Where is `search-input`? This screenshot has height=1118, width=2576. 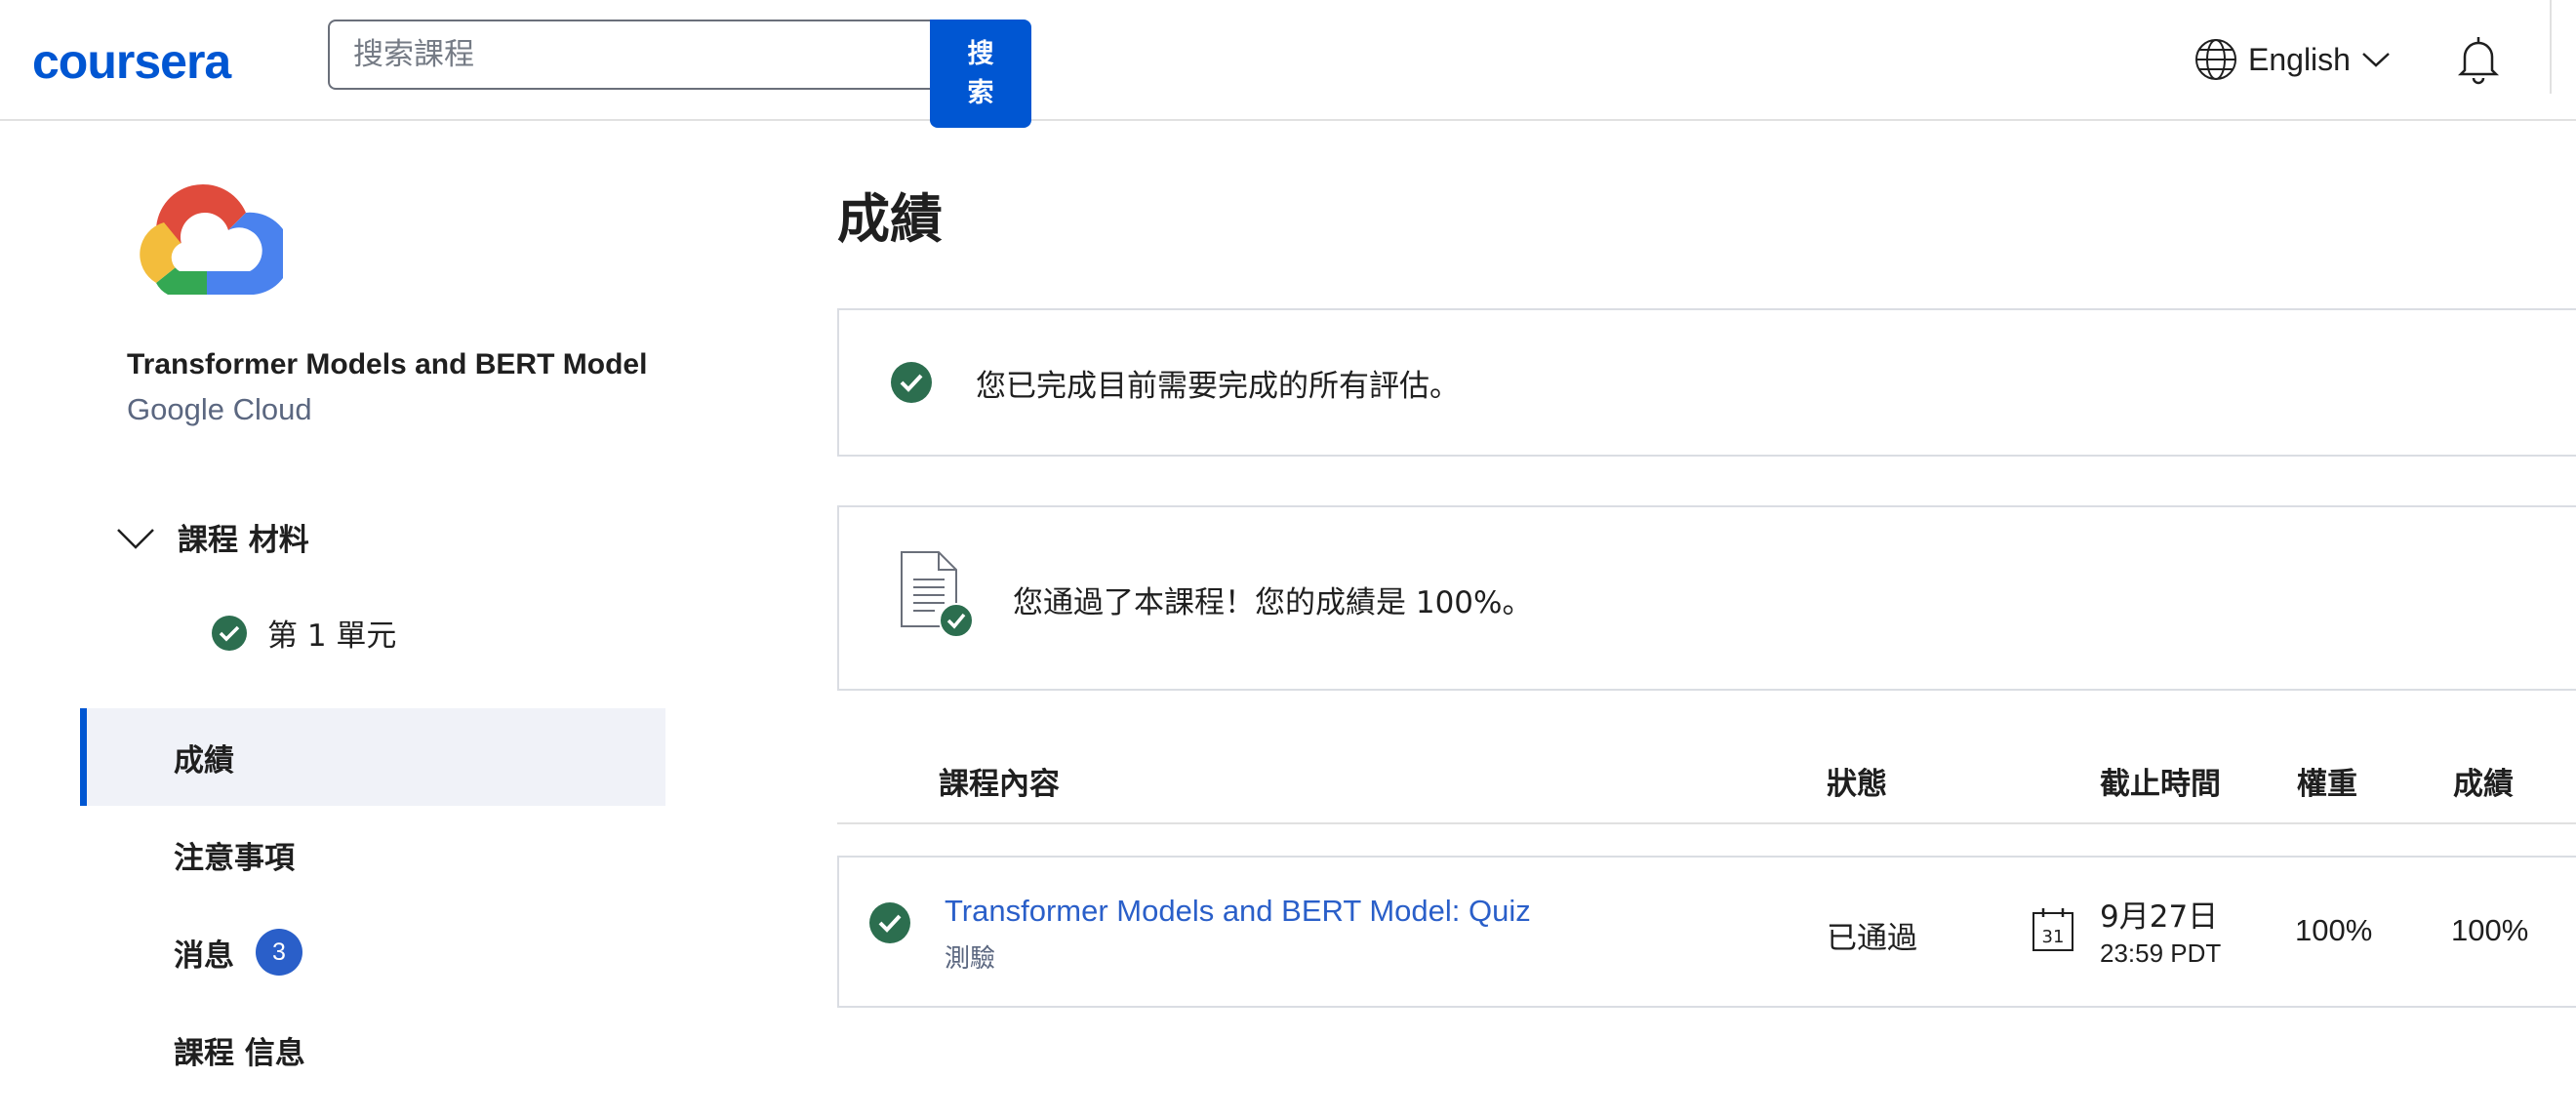
search-input is located at coordinates (629, 55).